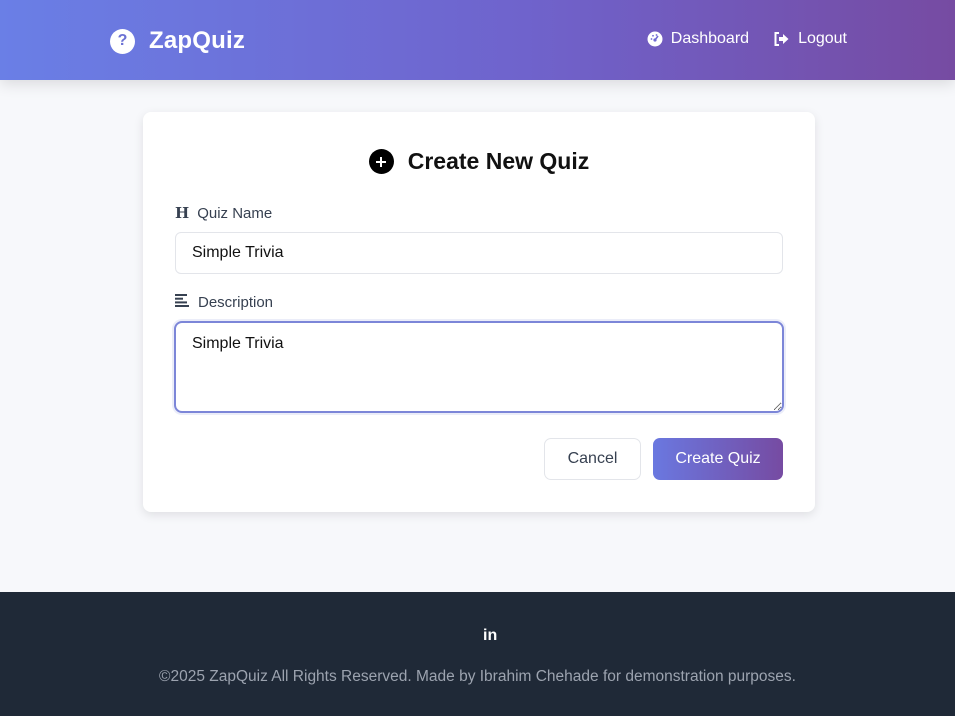  What do you see at coordinates (236, 302) in the screenshot?
I see `description-label-text: Description` at bounding box center [236, 302].